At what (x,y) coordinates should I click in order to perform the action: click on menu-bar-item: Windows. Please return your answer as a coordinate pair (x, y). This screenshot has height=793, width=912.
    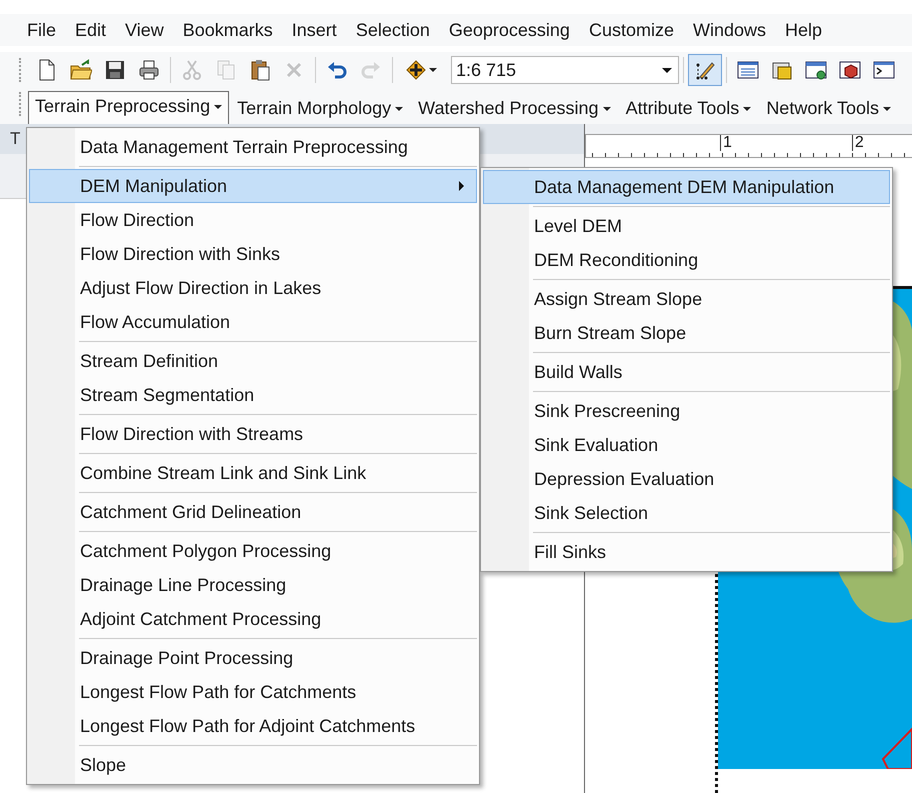
    Looking at the image, I should click on (731, 30).